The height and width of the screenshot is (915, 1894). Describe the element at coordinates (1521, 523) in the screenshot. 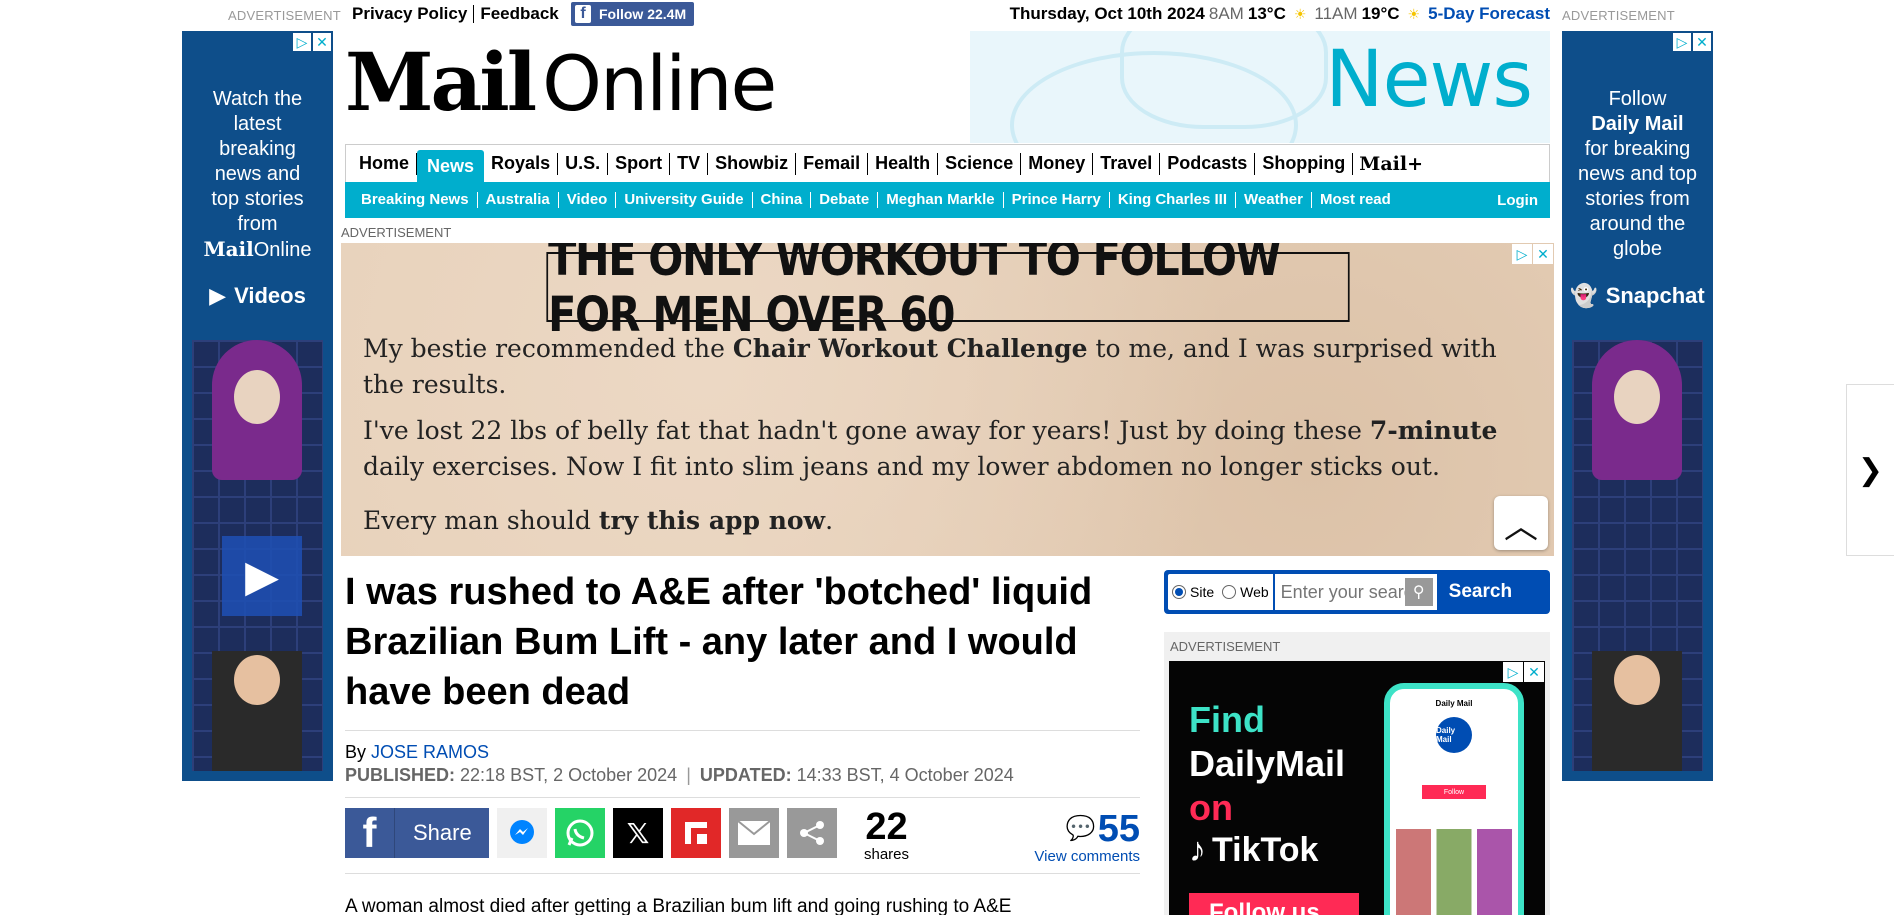

I see `chevron-up-icon: ︿` at that location.